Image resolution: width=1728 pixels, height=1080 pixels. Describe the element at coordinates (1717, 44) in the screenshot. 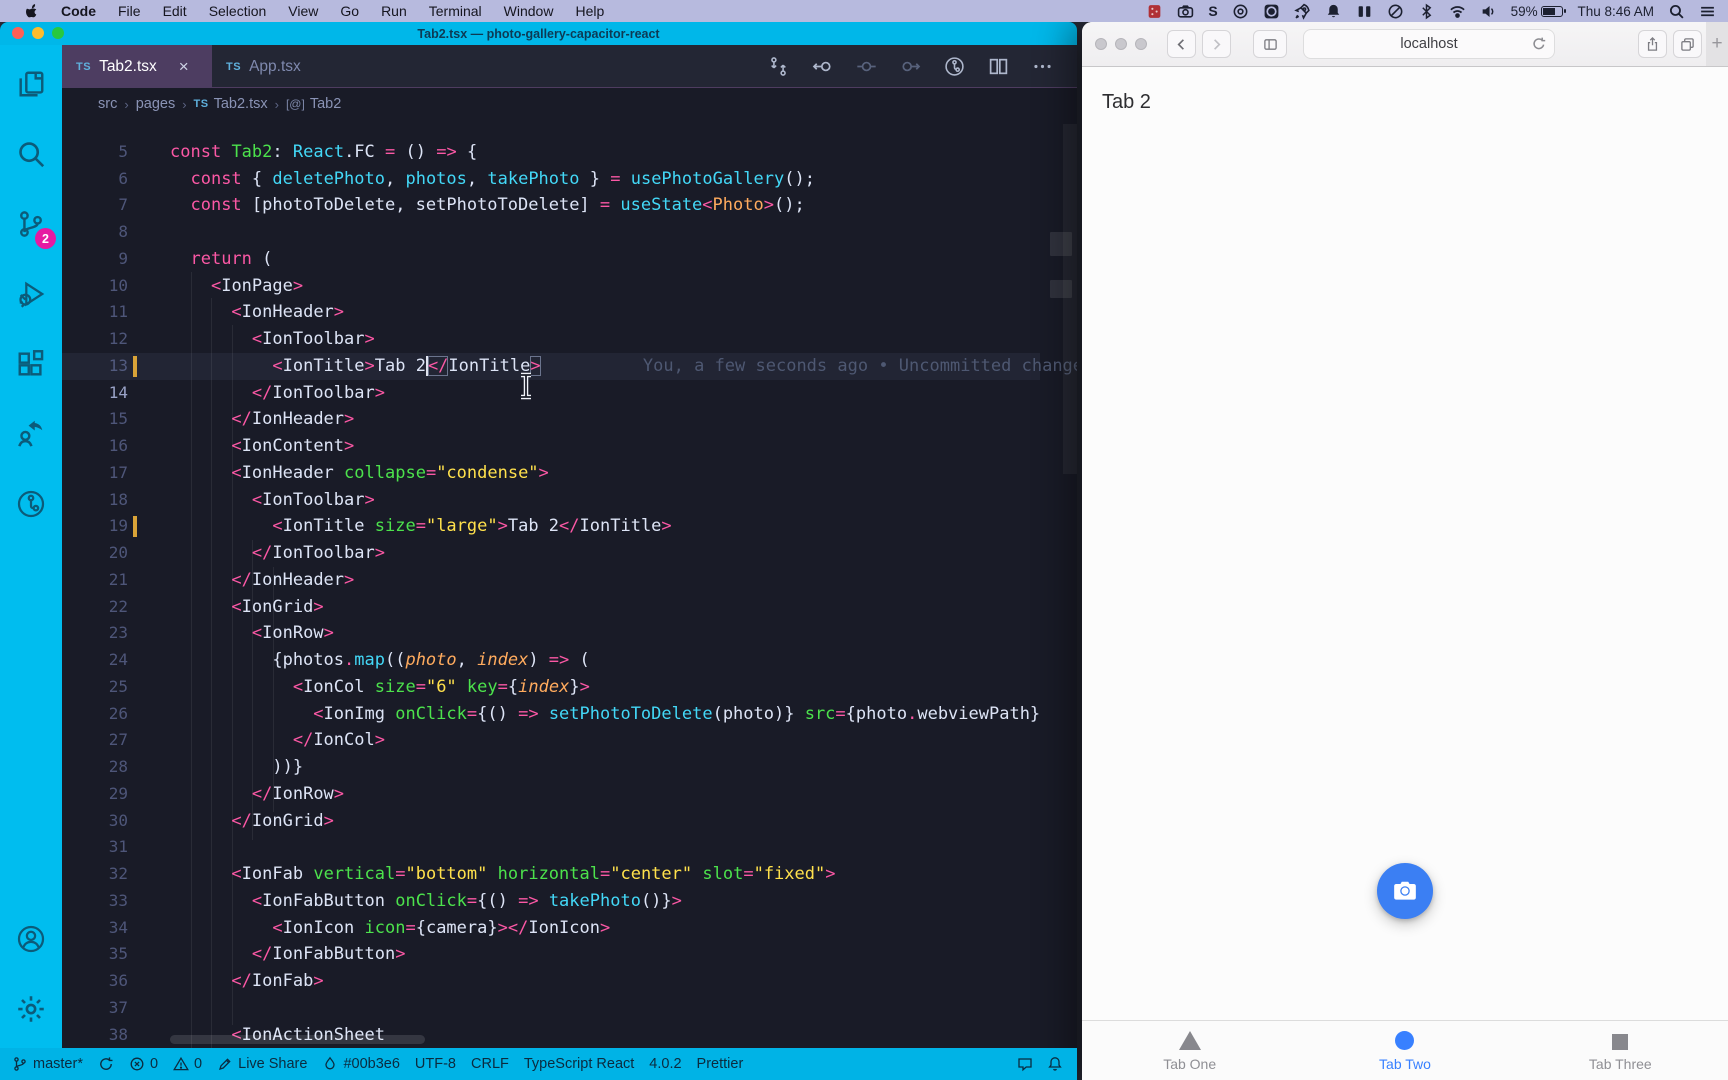

I see `new-tab-button: +` at that location.